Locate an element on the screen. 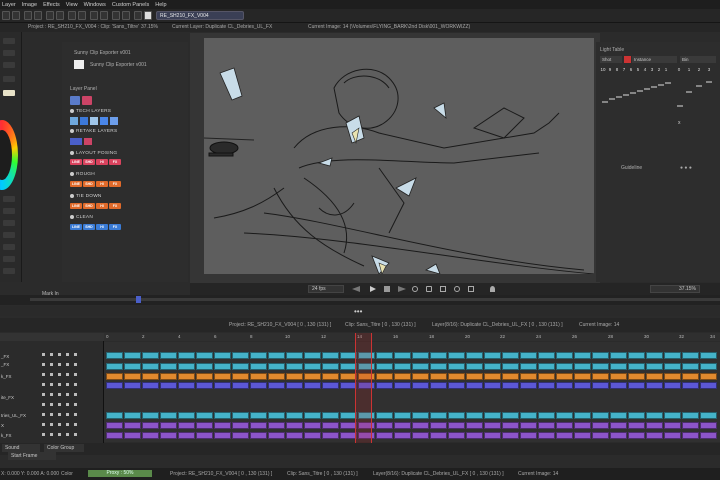 This screenshot has height=480, width=720. chip-line: LINE is located at coordinates (76, 162).